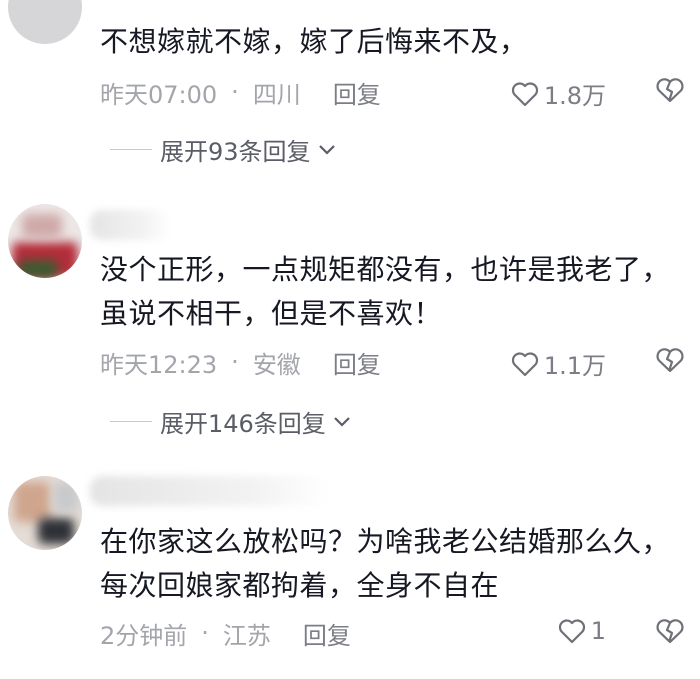  What do you see at coordinates (400, 362) in the screenshot?
I see `comment-meta: 昨天12:23 · 安徽 回复` at bounding box center [400, 362].